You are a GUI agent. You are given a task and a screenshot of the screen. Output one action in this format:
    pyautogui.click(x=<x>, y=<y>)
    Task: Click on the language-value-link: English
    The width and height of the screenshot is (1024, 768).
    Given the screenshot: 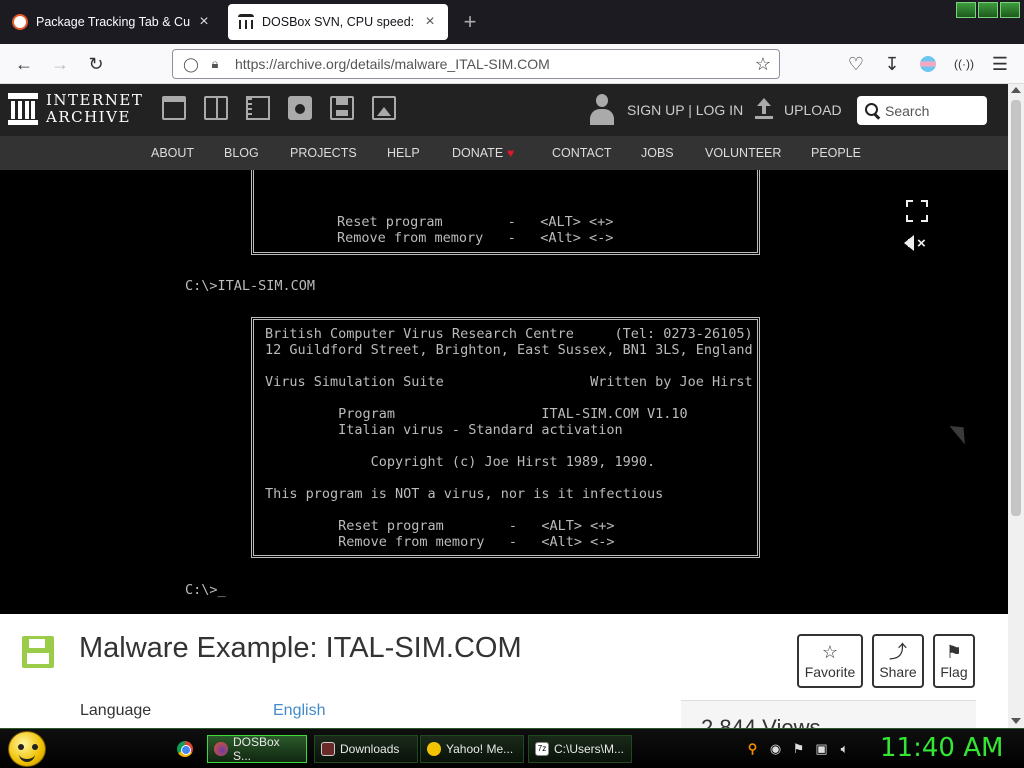 What is the action you would take?
    pyautogui.click(x=299, y=711)
    